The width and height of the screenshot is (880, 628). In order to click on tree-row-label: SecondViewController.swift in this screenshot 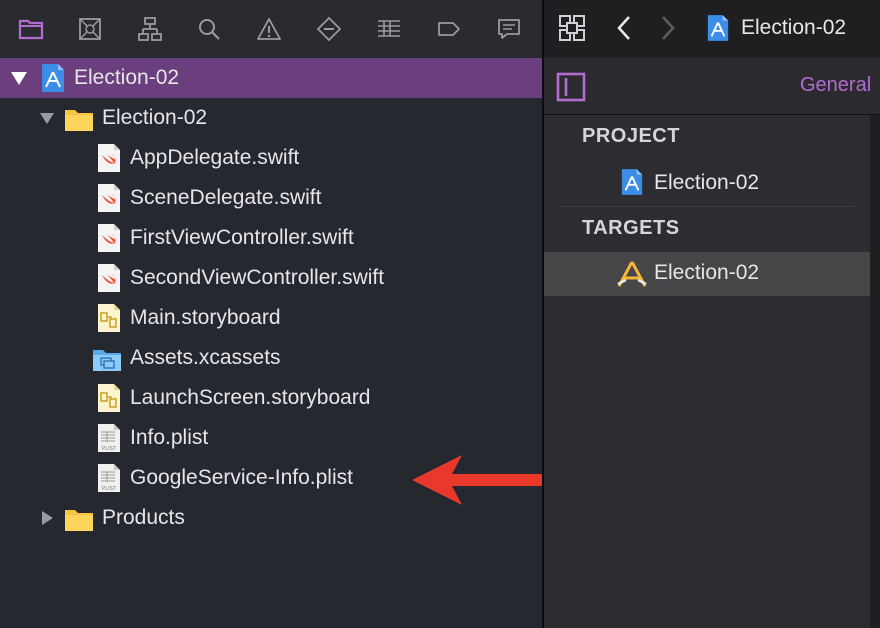, I will do `click(257, 277)`.